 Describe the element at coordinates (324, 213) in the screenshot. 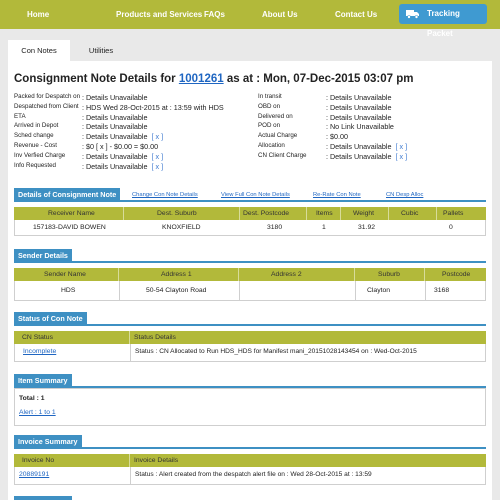

I see `col-items: Items` at that location.